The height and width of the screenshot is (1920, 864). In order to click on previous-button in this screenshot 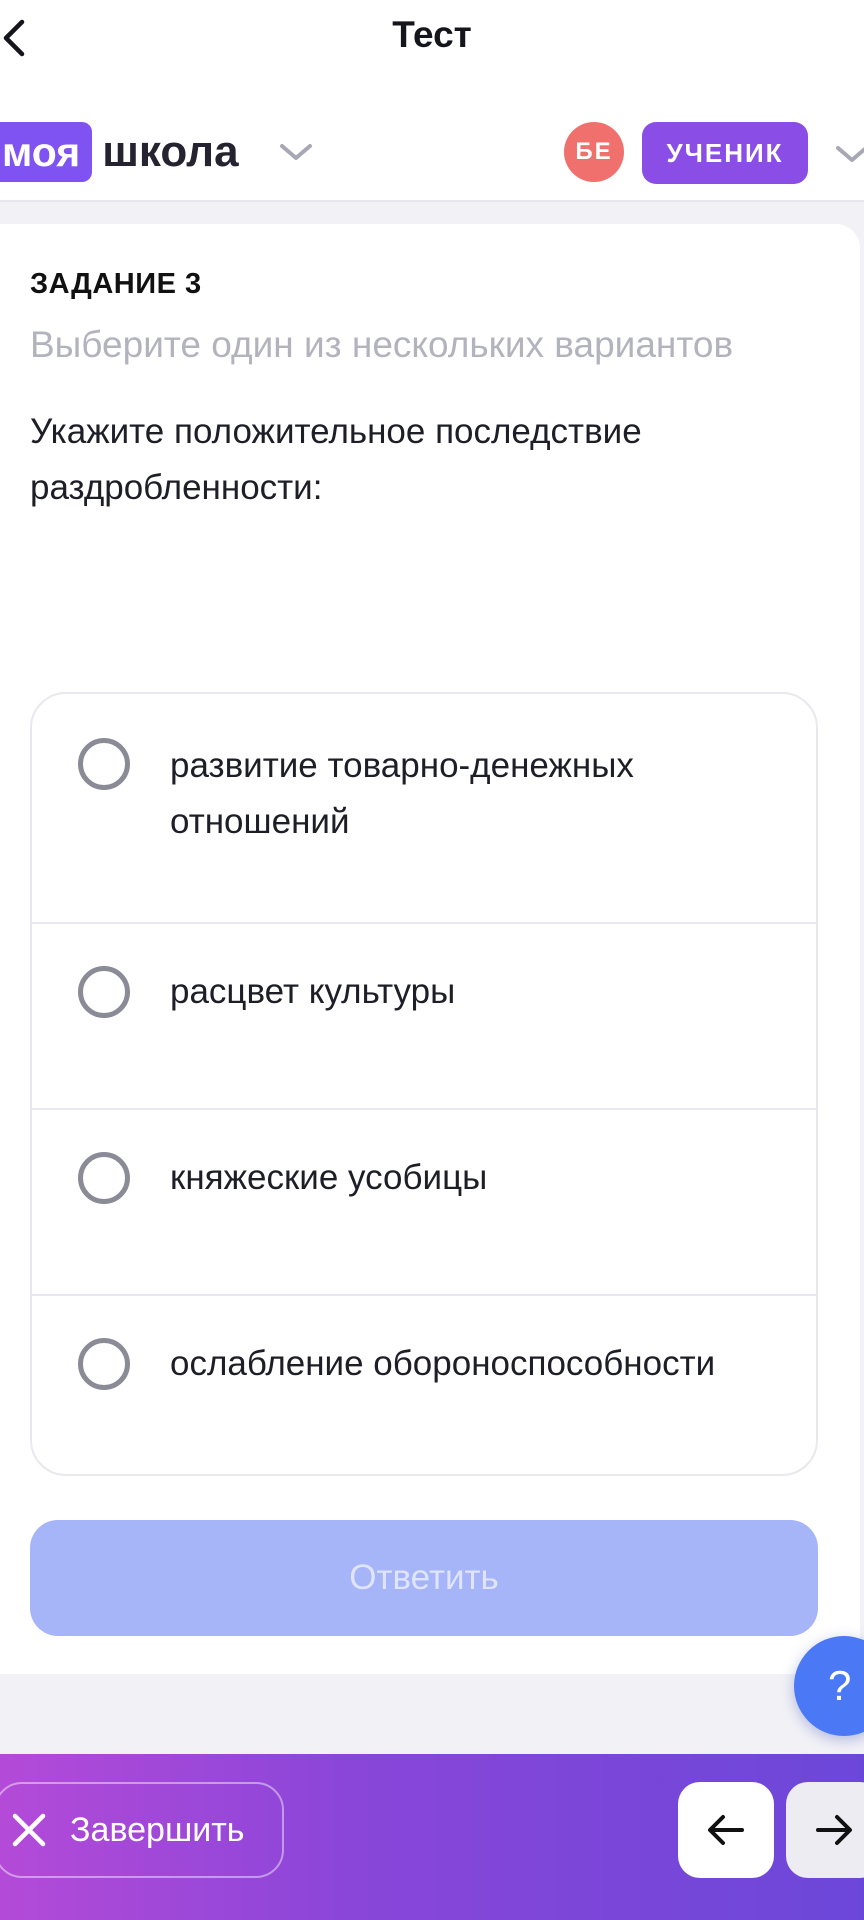, I will do `click(726, 1830)`.